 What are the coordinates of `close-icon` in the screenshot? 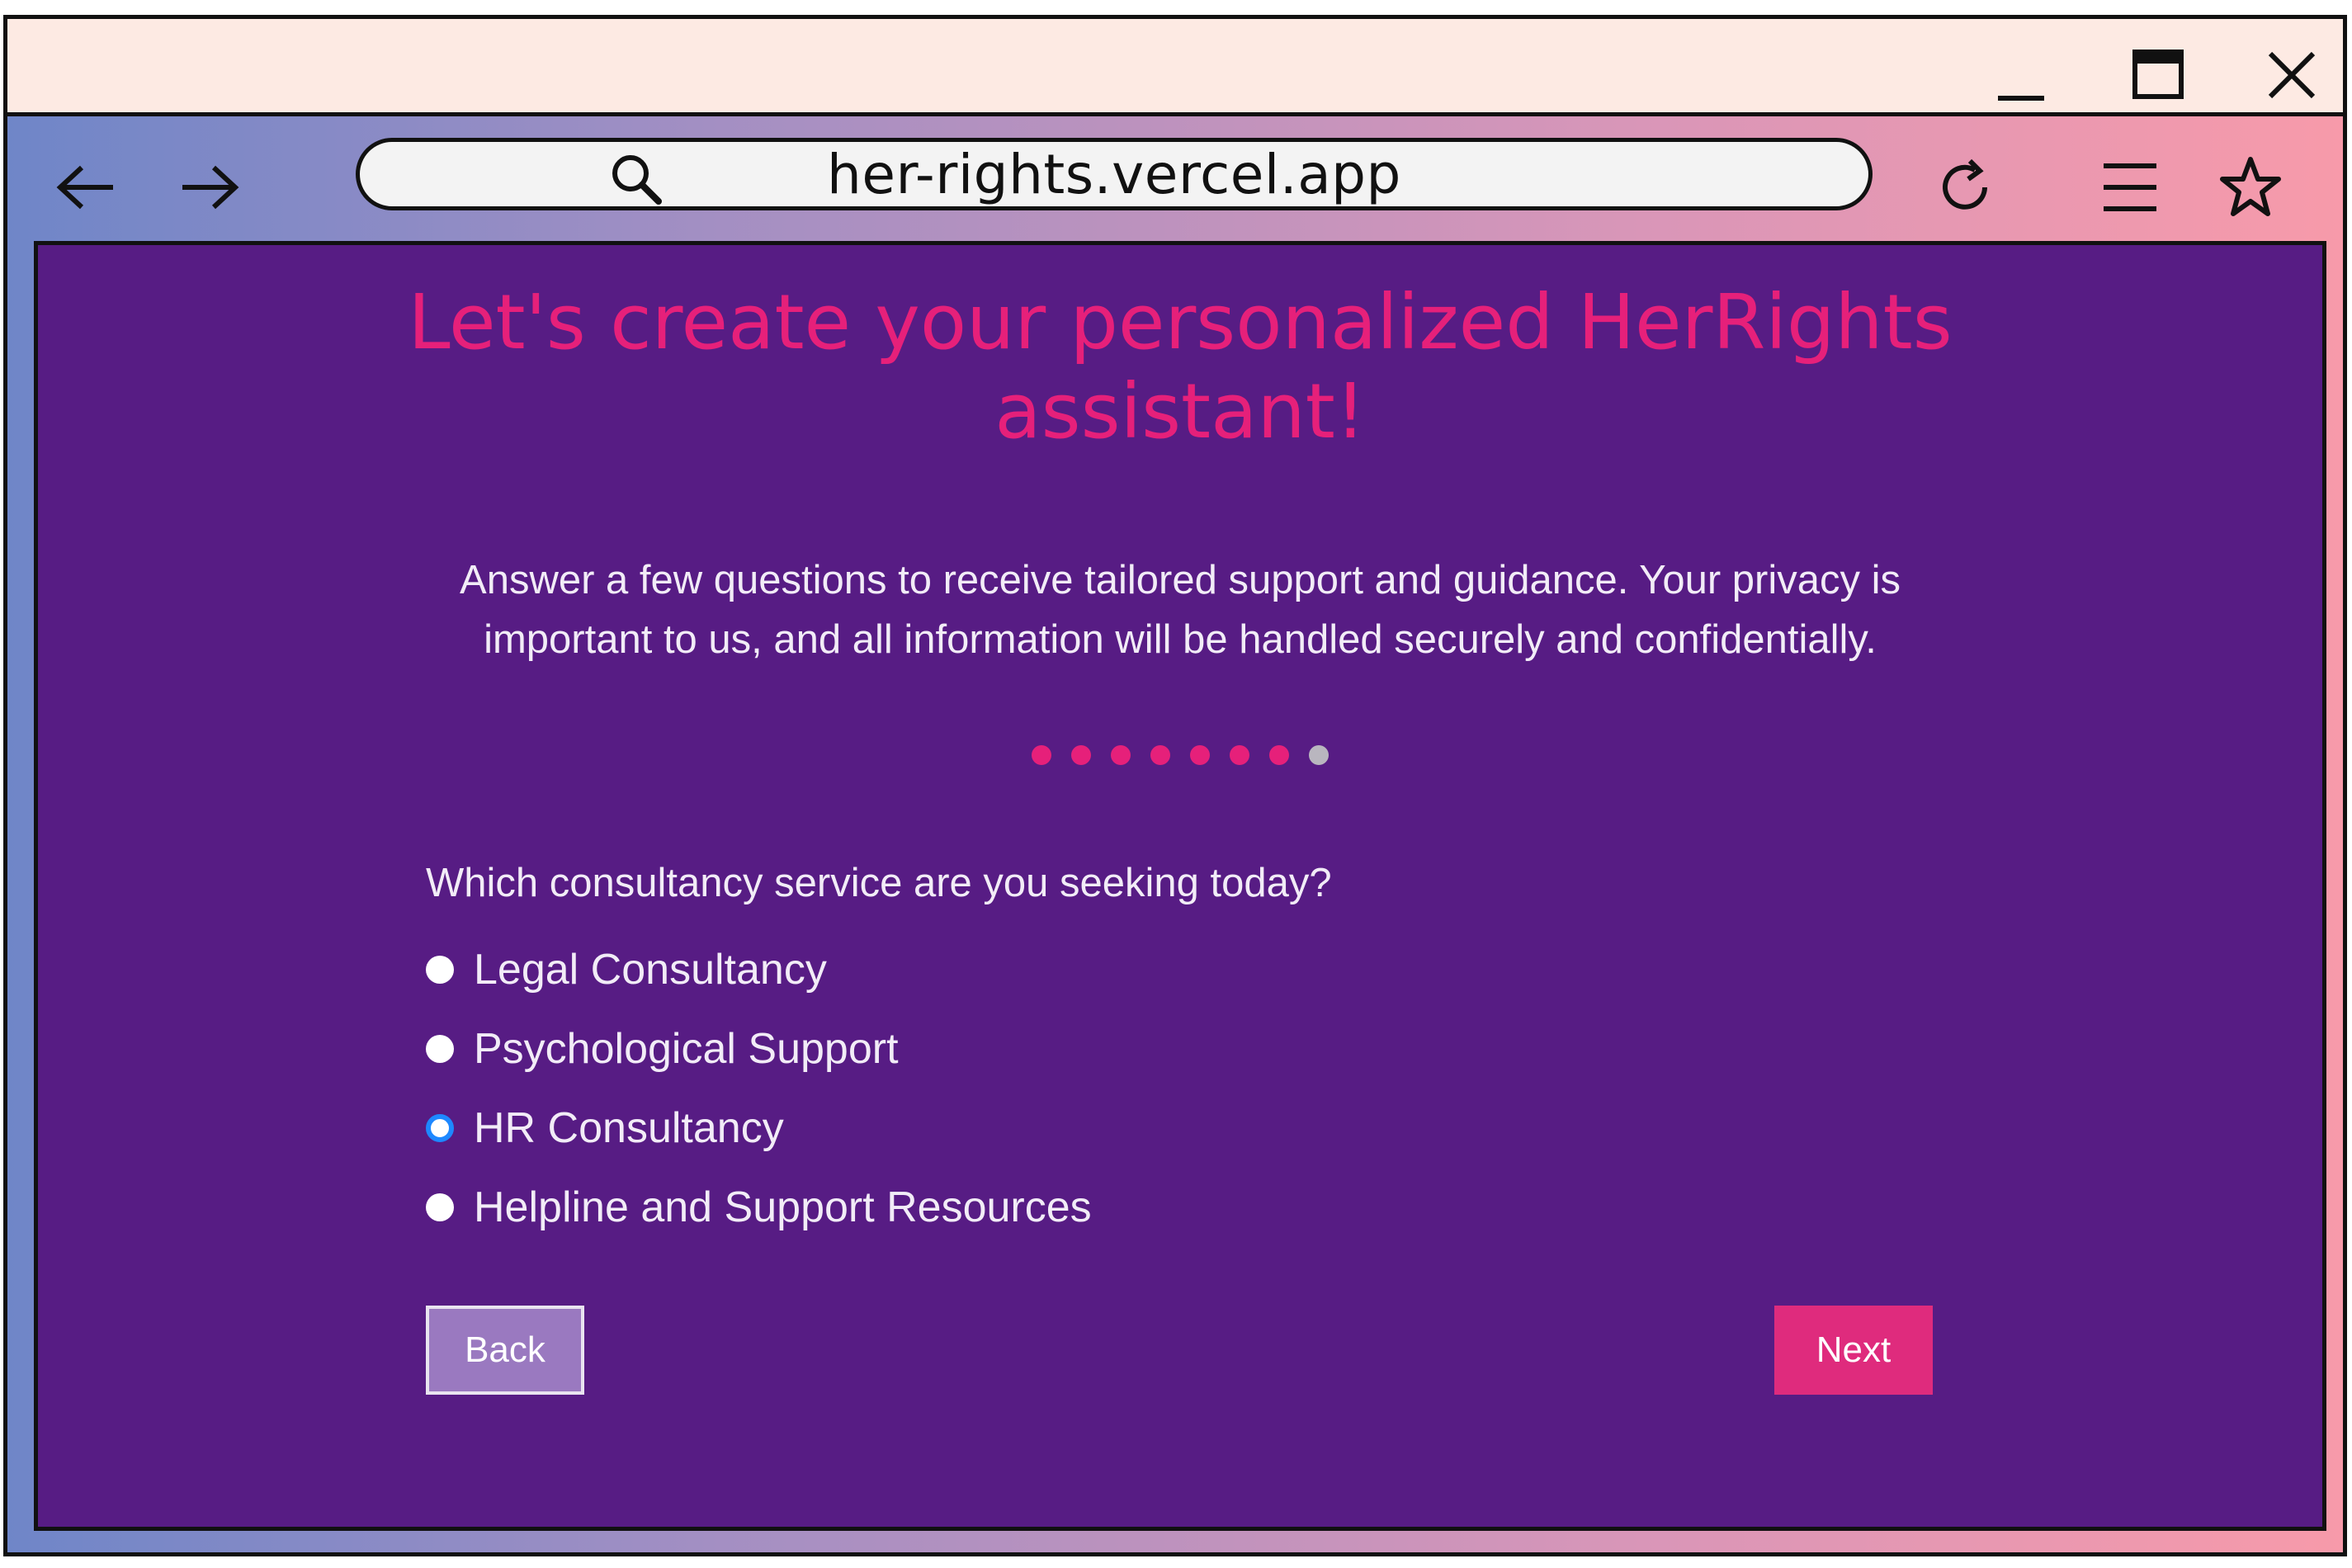 It's located at (2292, 75).